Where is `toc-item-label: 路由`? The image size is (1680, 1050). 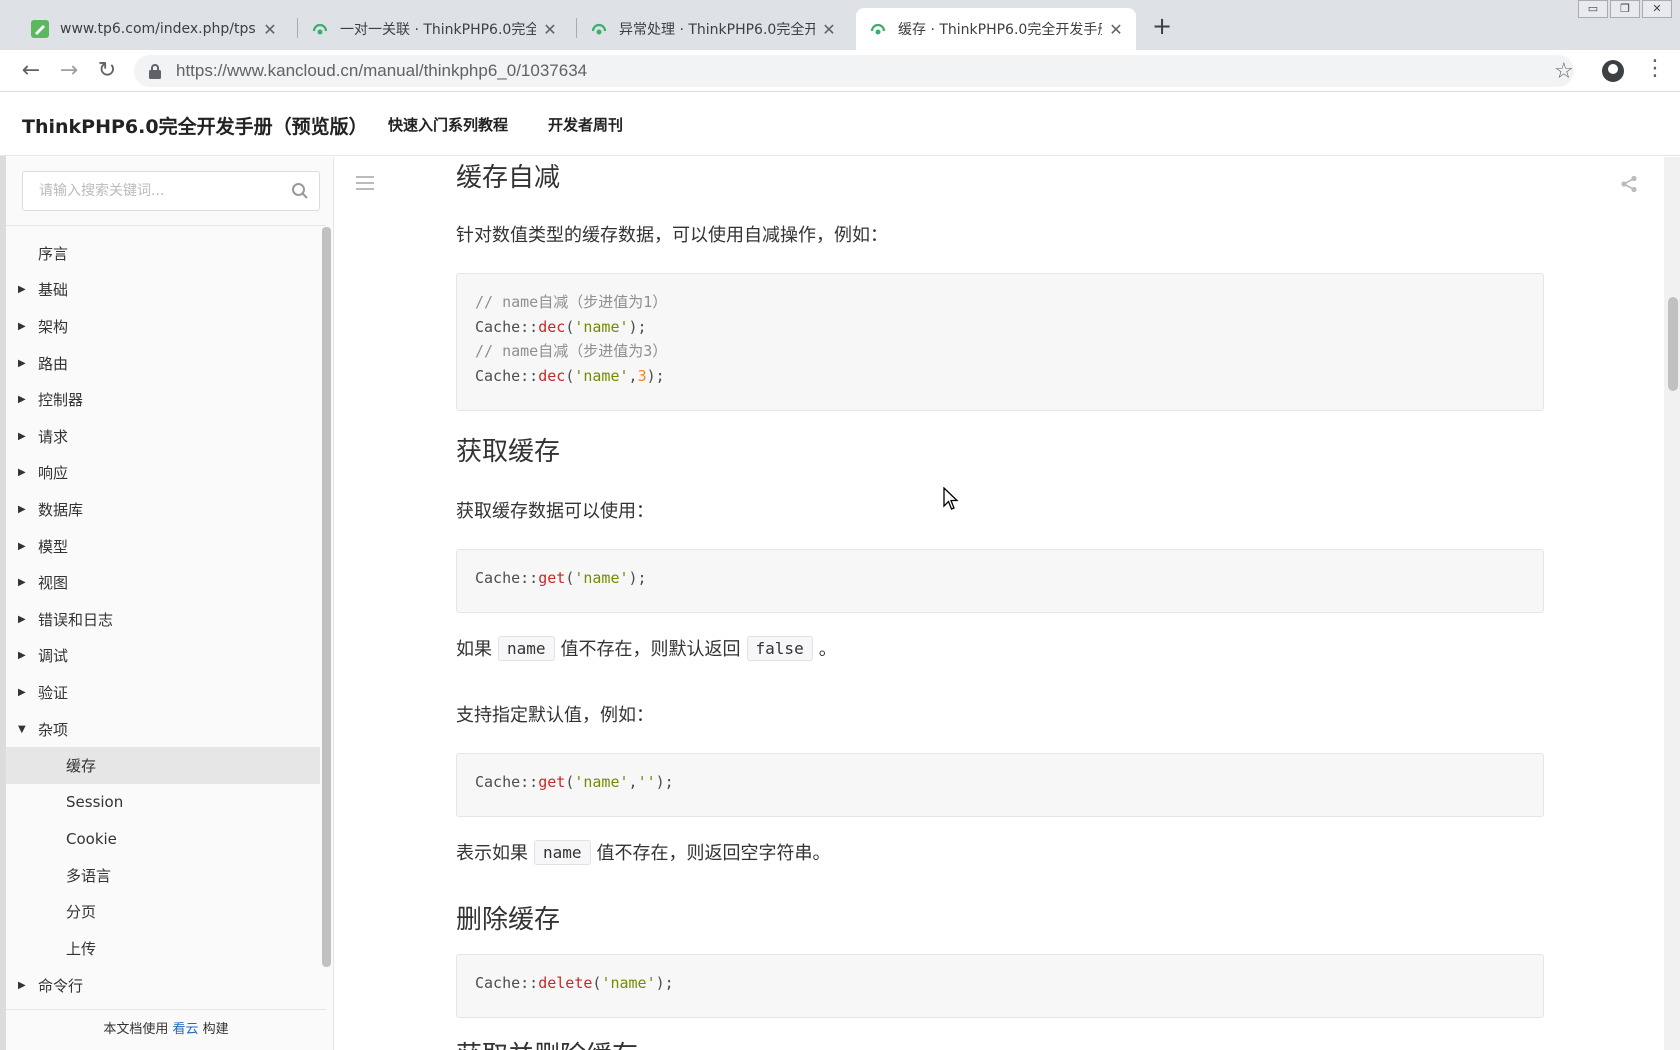
toc-item-label: 路由 is located at coordinates (53, 363).